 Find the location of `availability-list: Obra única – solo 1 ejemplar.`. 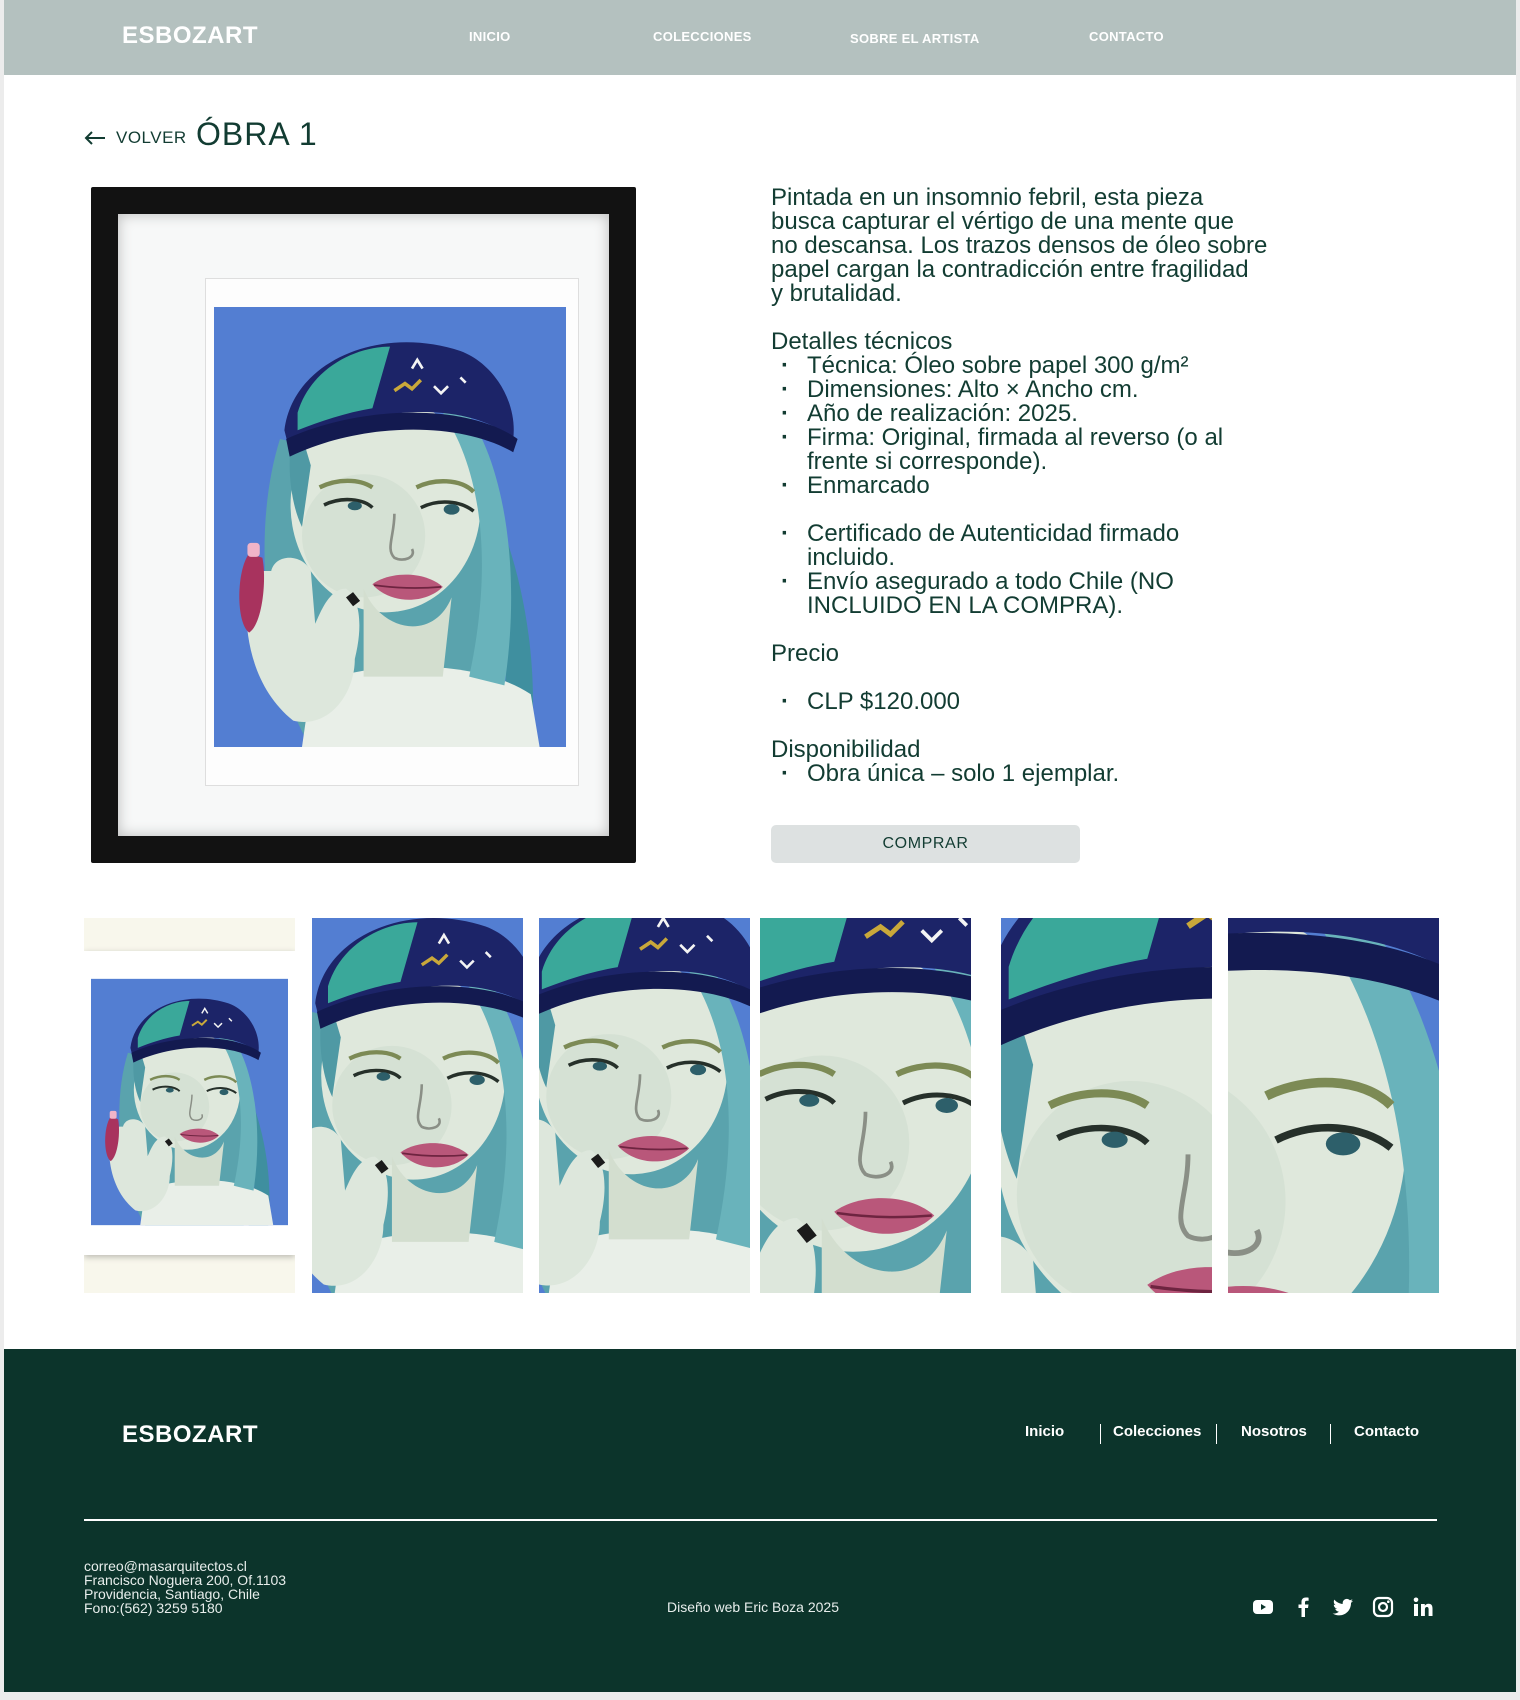

availability-list: Obra única – solo 1 ejemplar. is located at coordinates (1051, 774).